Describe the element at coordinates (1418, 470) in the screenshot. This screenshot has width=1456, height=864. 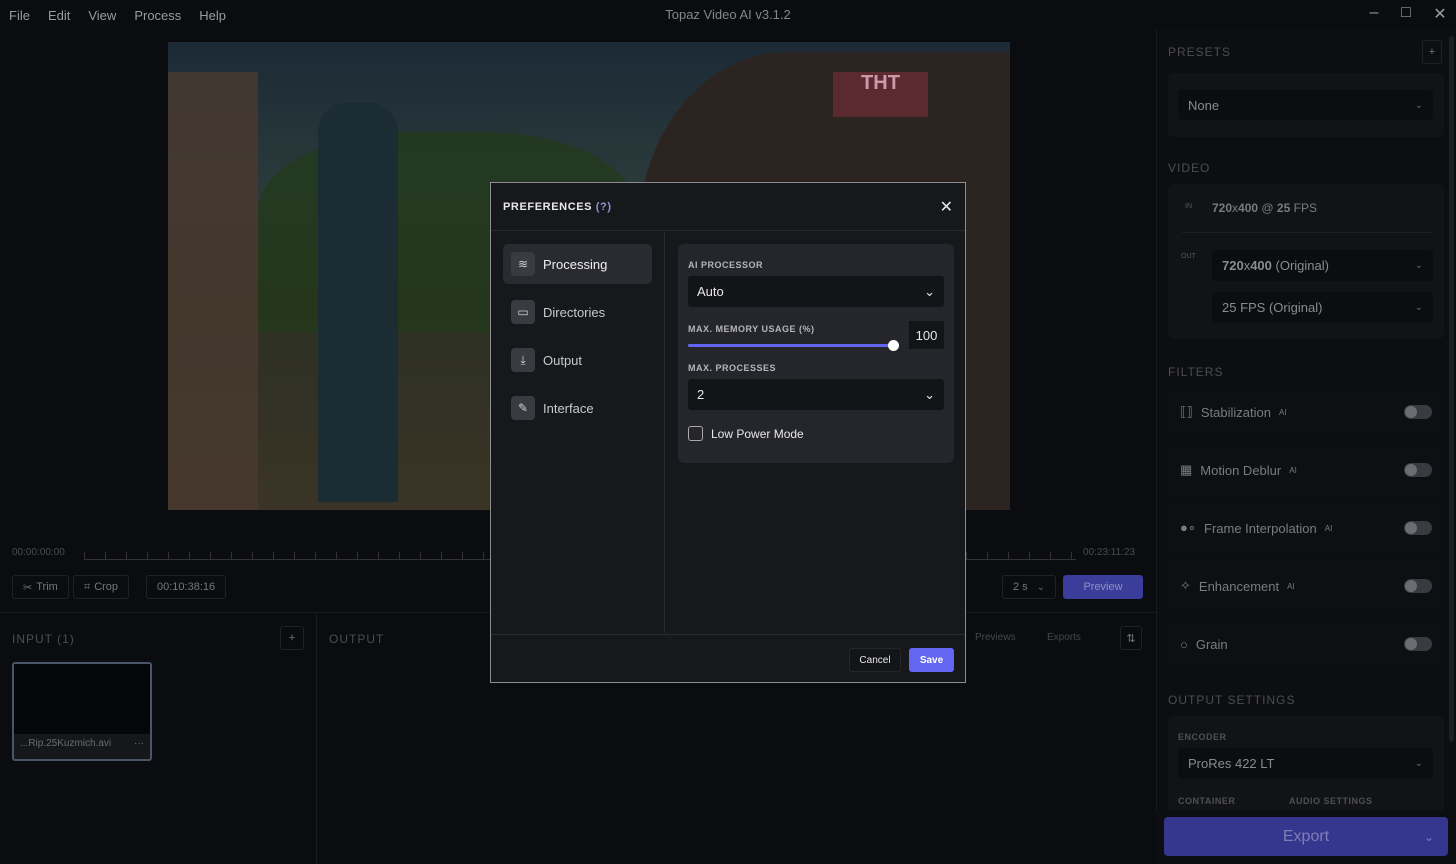
I see `motion-deblur-toggle` at that location.